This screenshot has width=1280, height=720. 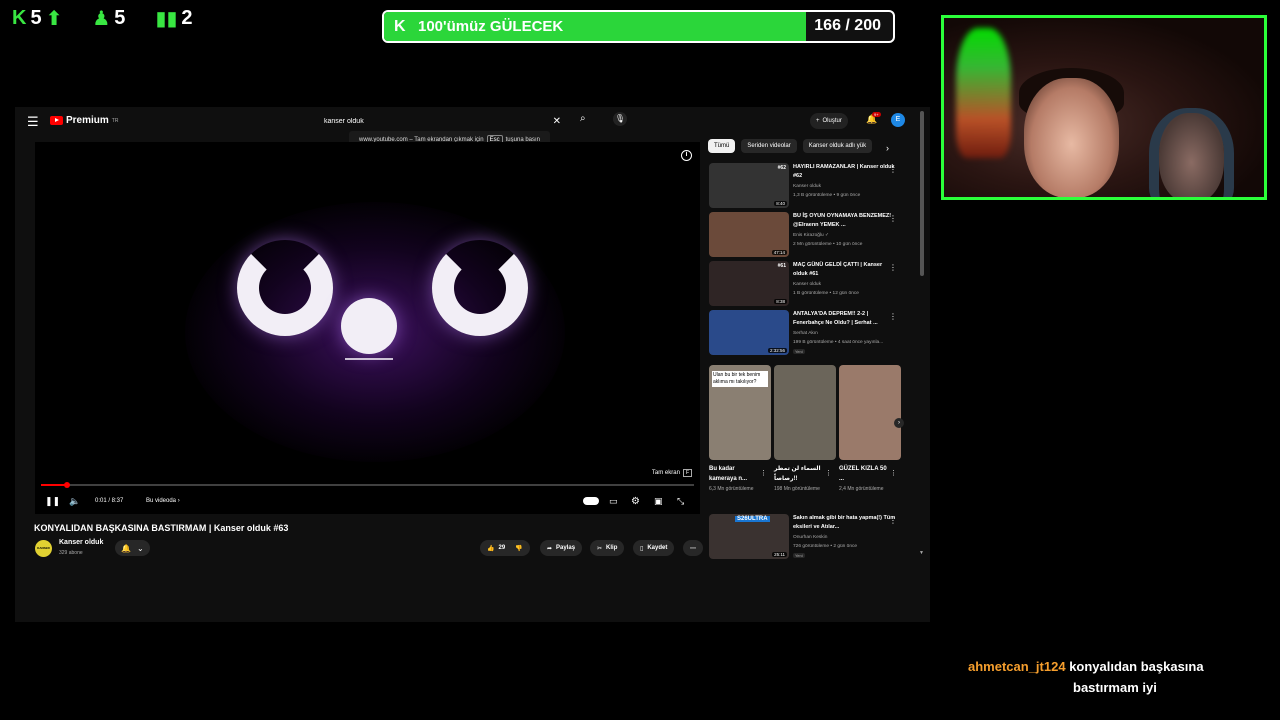 What do you see at coordinates (983, 93) in the screenshot?
I see `fire-light` at bounding box center [983, 93].